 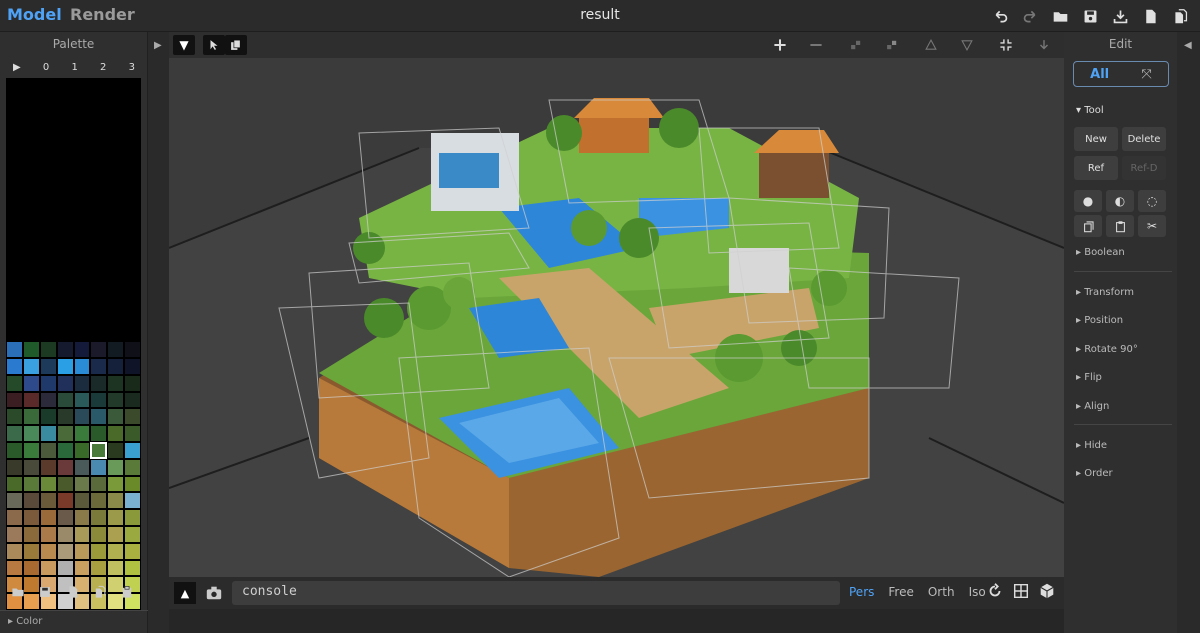 I want to click on transform-section: ▸ Transform, so click(x=1105, y=292).